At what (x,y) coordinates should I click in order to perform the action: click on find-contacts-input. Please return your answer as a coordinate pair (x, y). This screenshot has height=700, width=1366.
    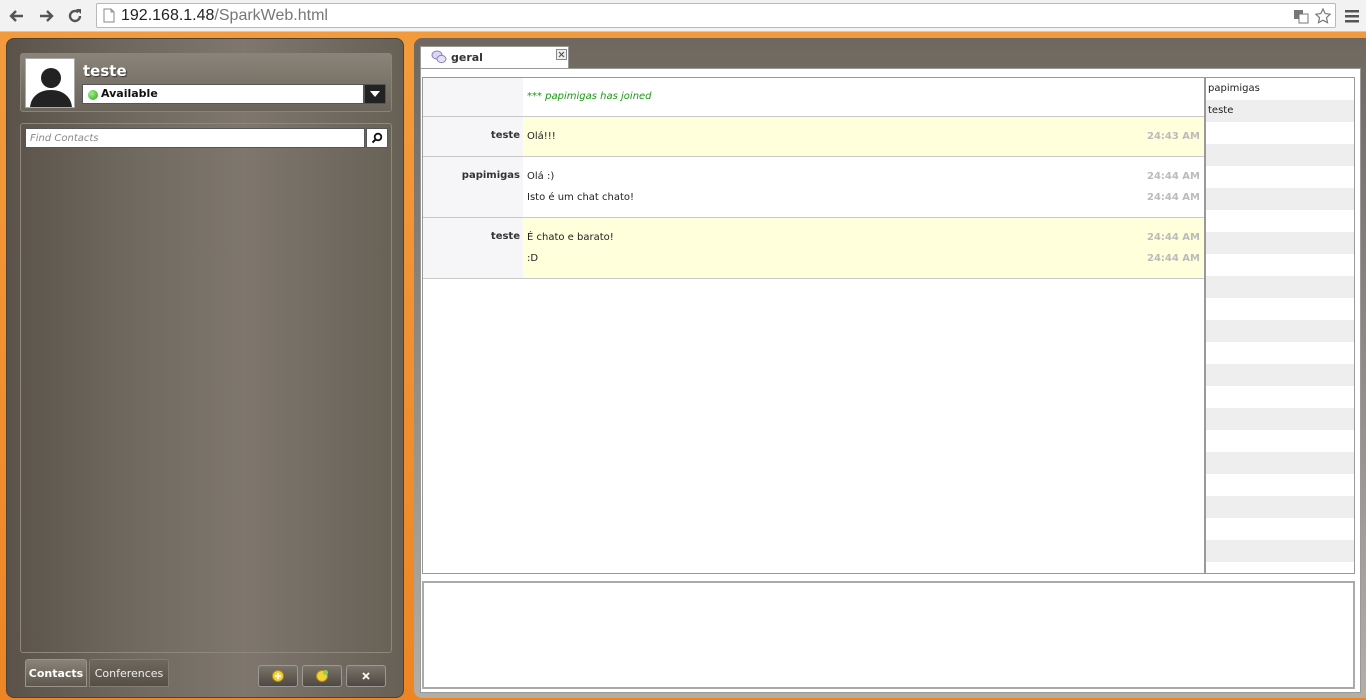
    Looking at the image, I should click on (195, 138).